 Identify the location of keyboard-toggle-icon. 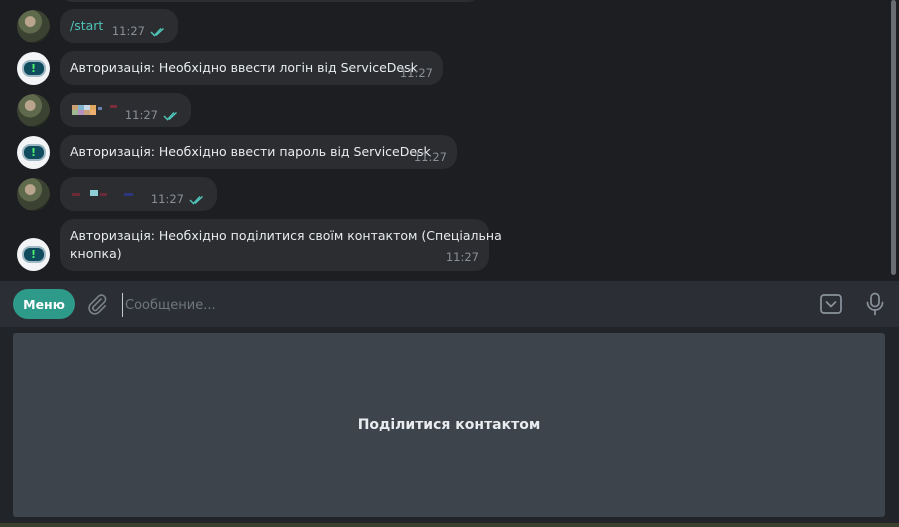
(831, 304).